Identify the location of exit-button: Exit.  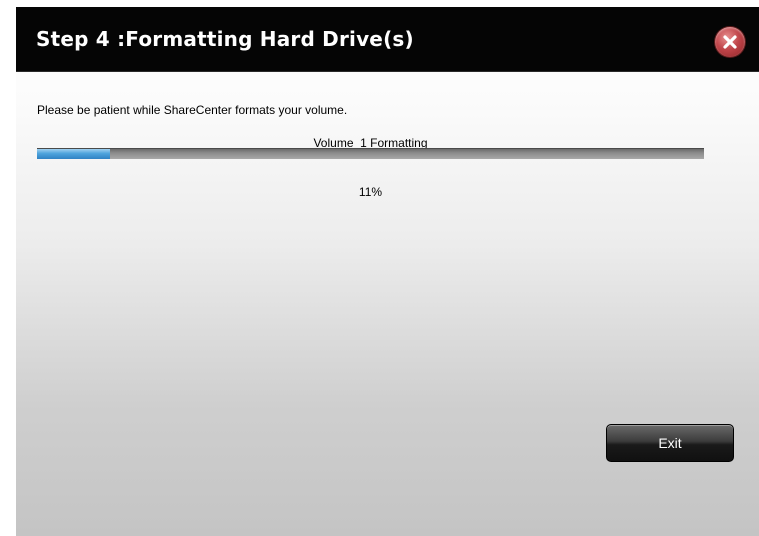
(670, 443).